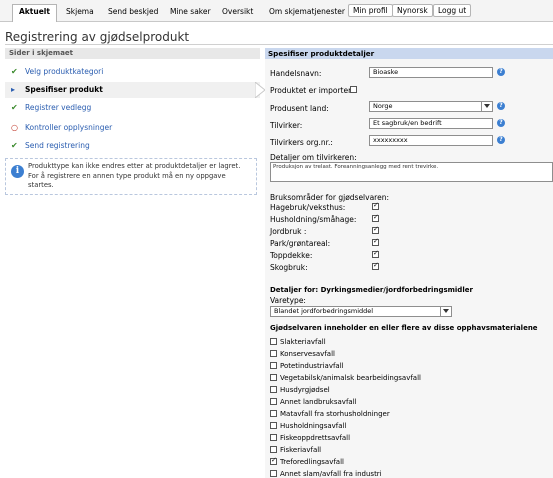 Image resolution: width=553 pixels, height=478 pixels. I want to click on bruk-item-label: Toppdekke:, so click(291, 255).